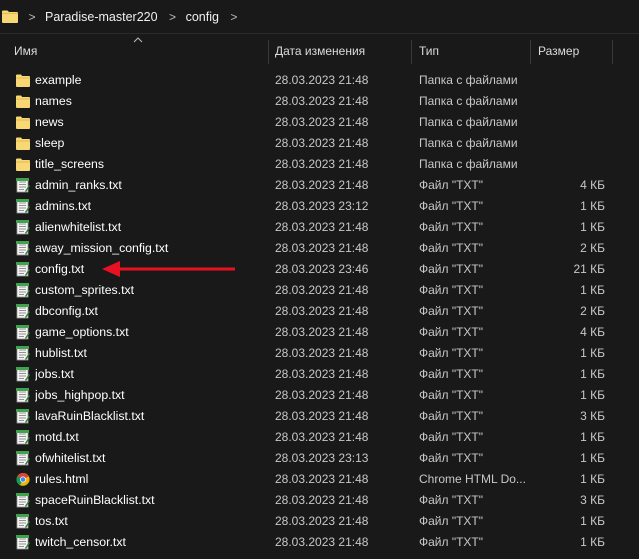 This screenshot has width=639, height=559. I want to click on file-type: Папка с файлами, so click(468, 122).